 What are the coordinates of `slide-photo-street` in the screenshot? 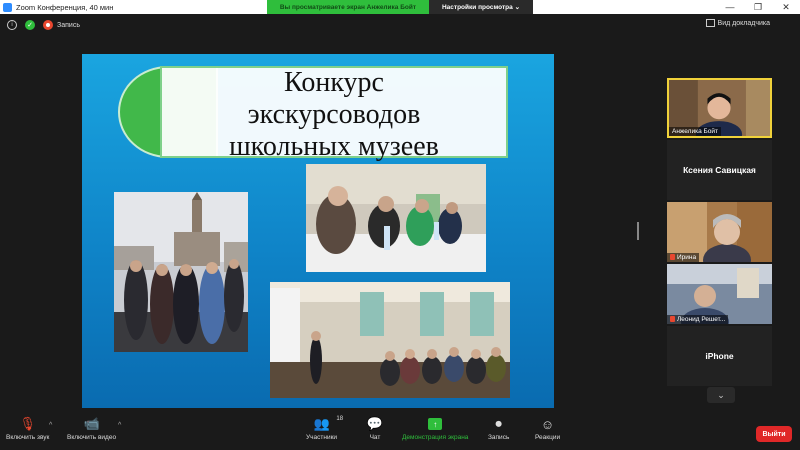 It's located at (181, 272).